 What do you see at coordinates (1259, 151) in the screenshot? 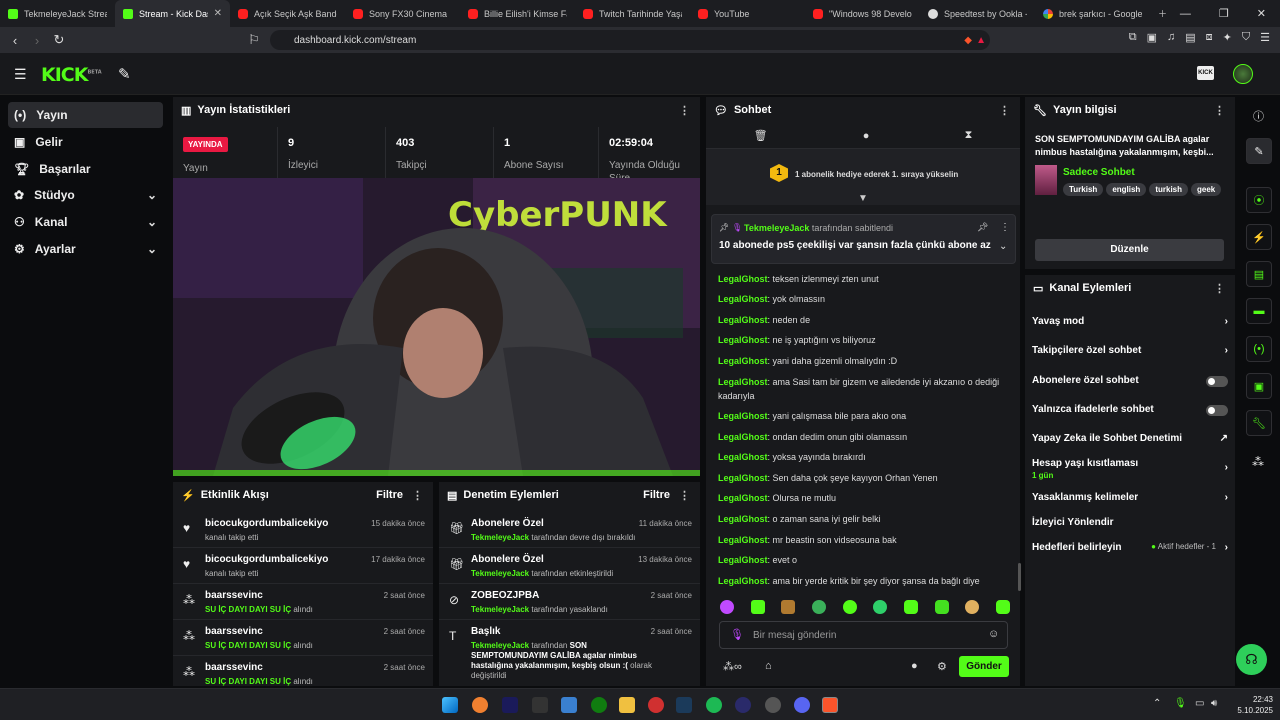
I see `edit-layout-icon: ✎` at bounding box center [1259, 151].